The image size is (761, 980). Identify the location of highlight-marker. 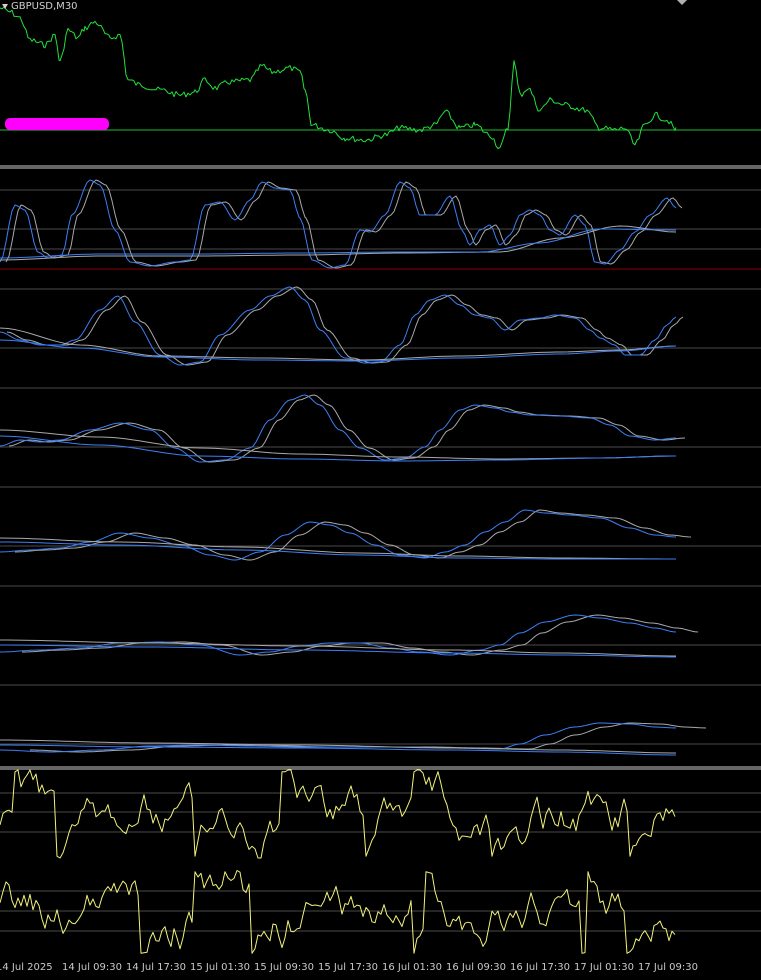
(57, 124).